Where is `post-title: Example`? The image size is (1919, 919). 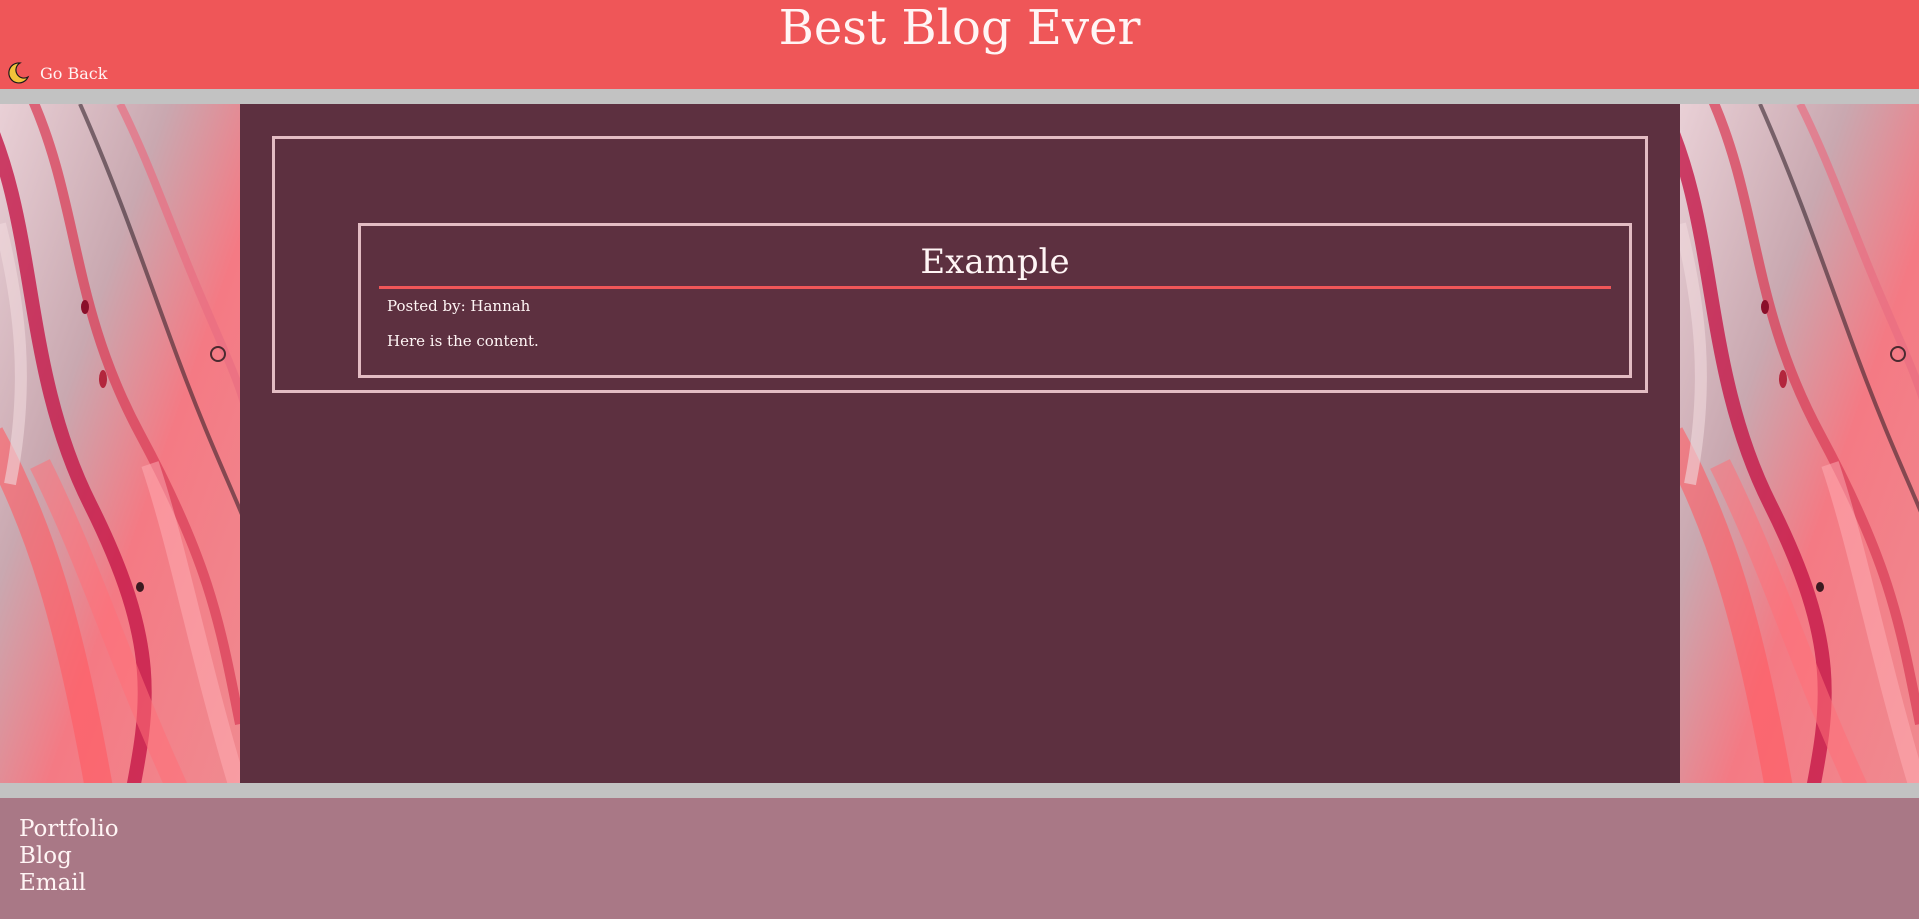
post-title: Example is located at coordinates (995, 262).